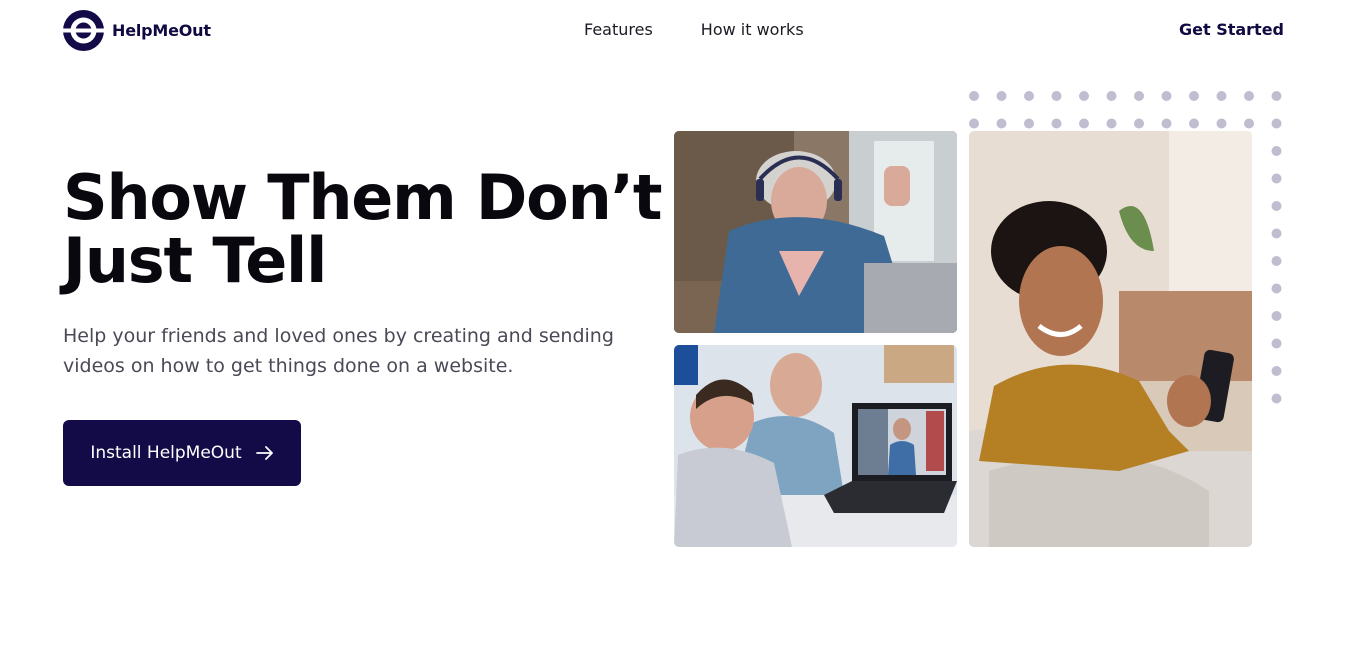 Image resolution: width=1345 pixels, height=667 pixels. Describe the element at coordinates (694, 29) in the screenshot. I see `main-nav: Features How it works` at that location.